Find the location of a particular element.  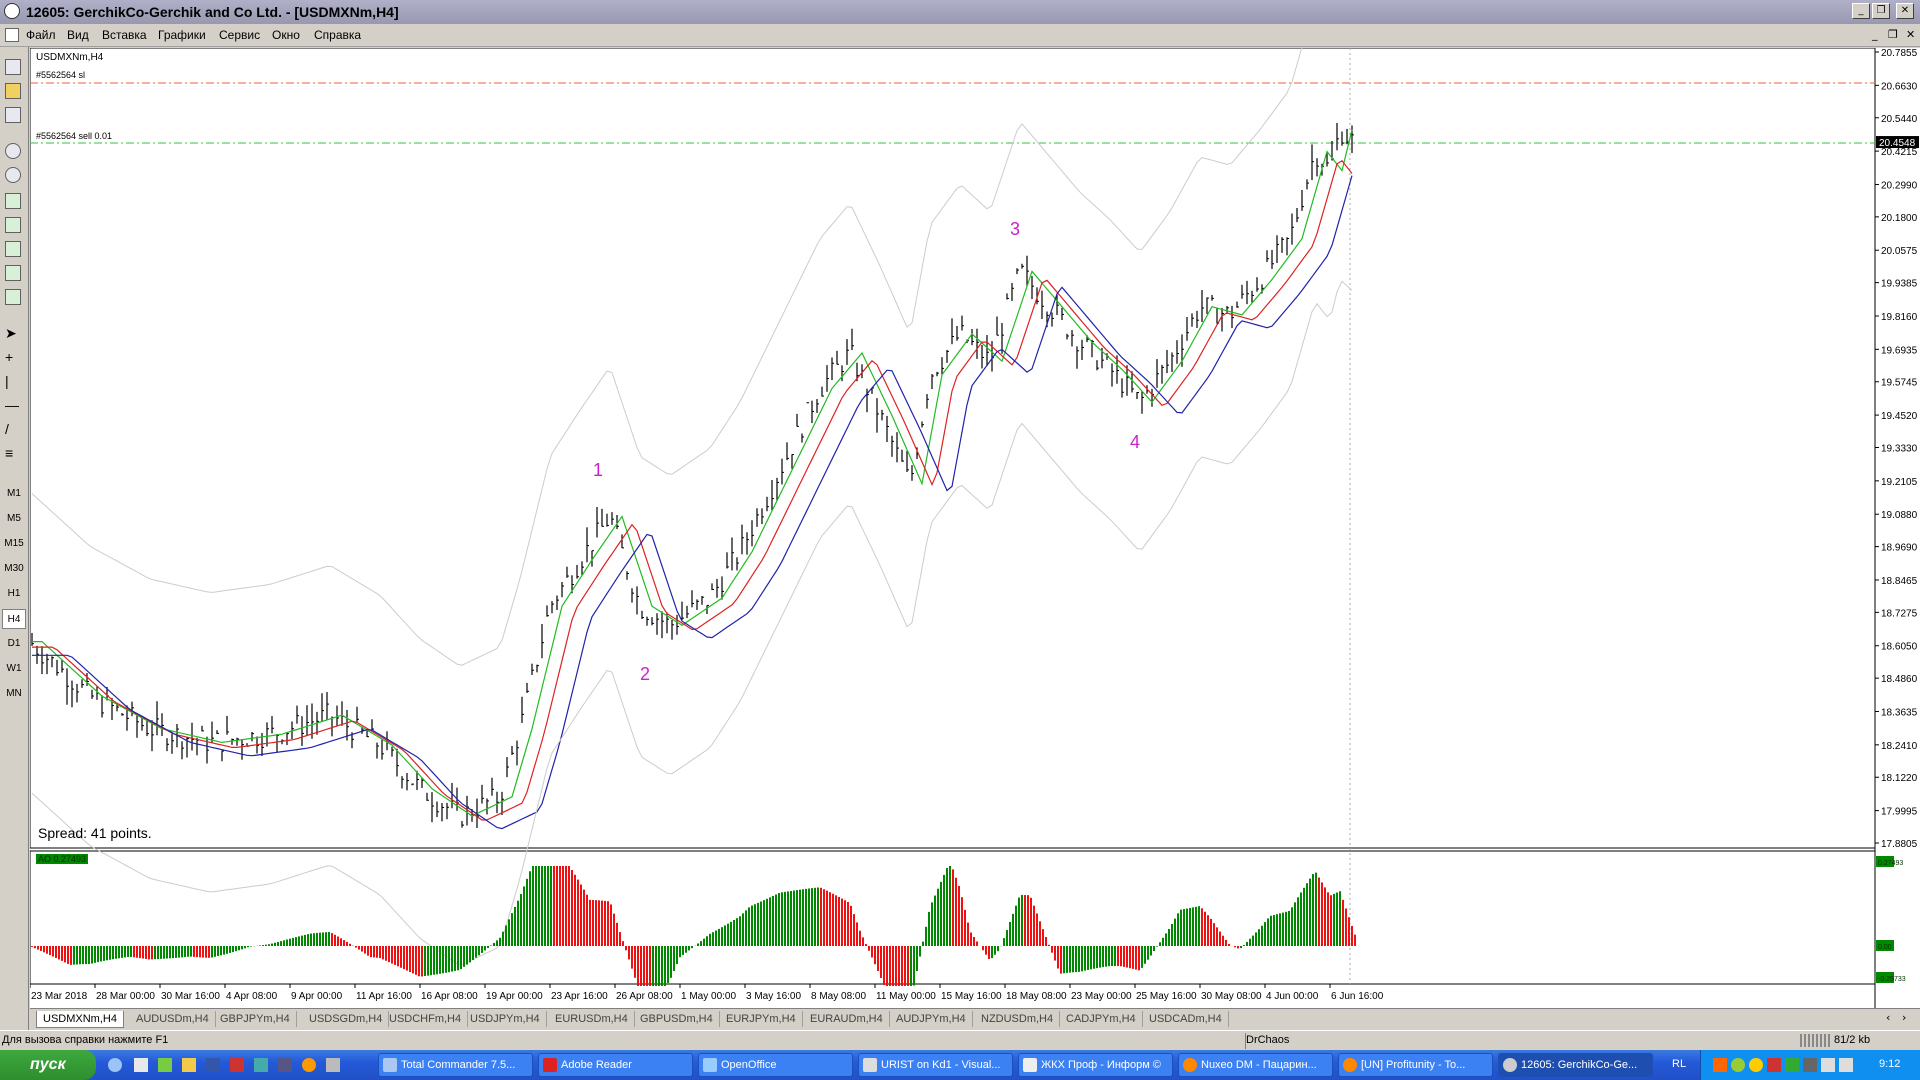

language-indicator: RL is located at coordinates (1679, 1064).